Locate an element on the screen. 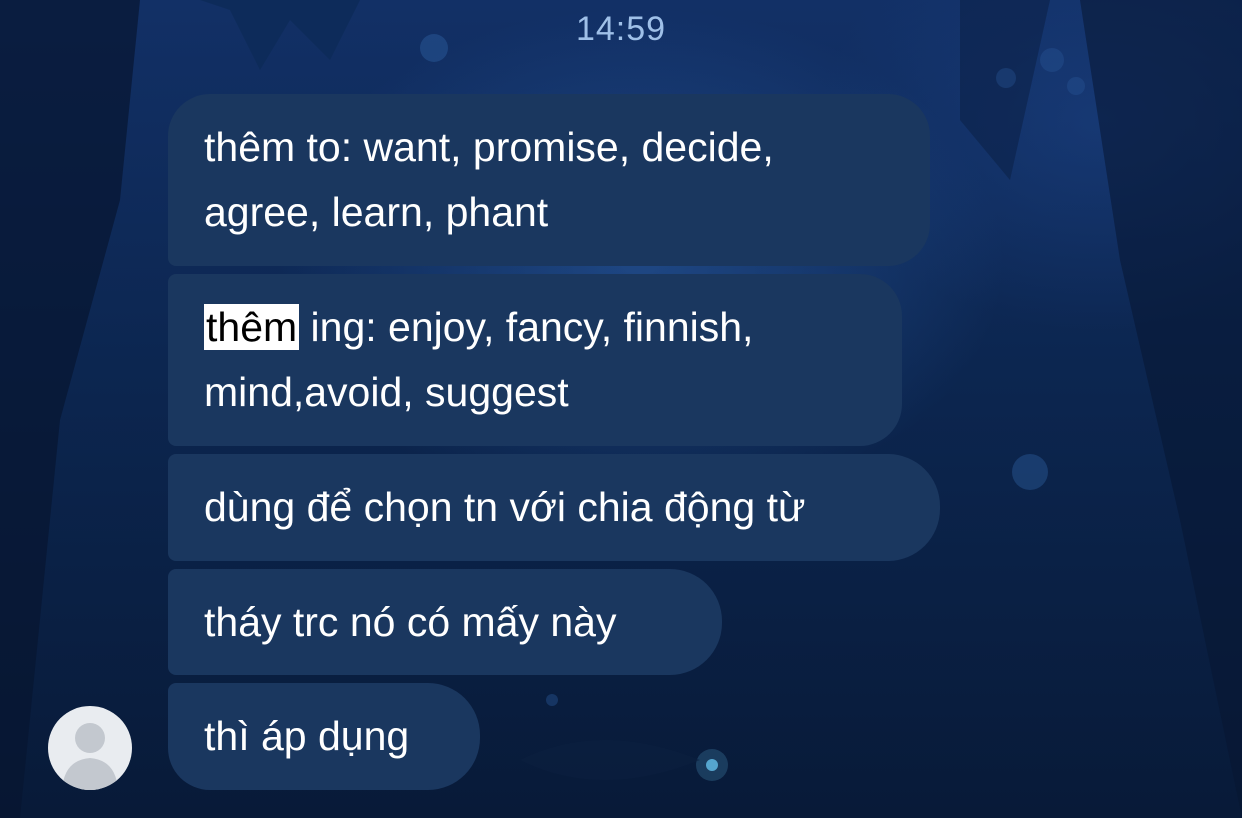 This screenshot has width=1242, height=818. message-text: dùng để chọn tn với chia động từ is located at coordinates (505, 507).